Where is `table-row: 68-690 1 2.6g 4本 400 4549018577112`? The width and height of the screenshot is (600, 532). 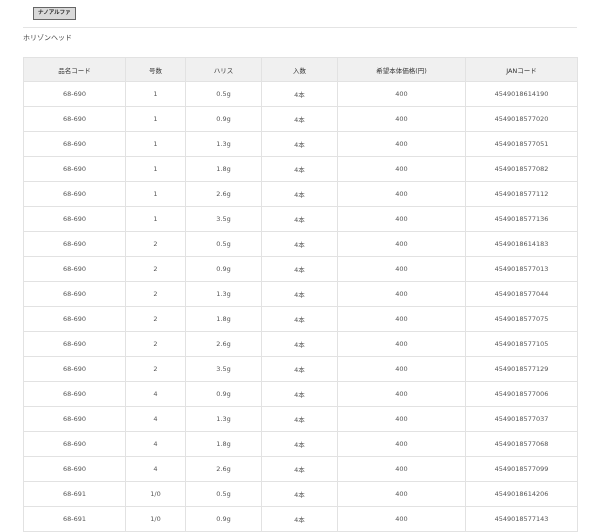
table-row: 68-690 1 2.6g 4本 400 4549018577112 is located at coordinates (300, 194).